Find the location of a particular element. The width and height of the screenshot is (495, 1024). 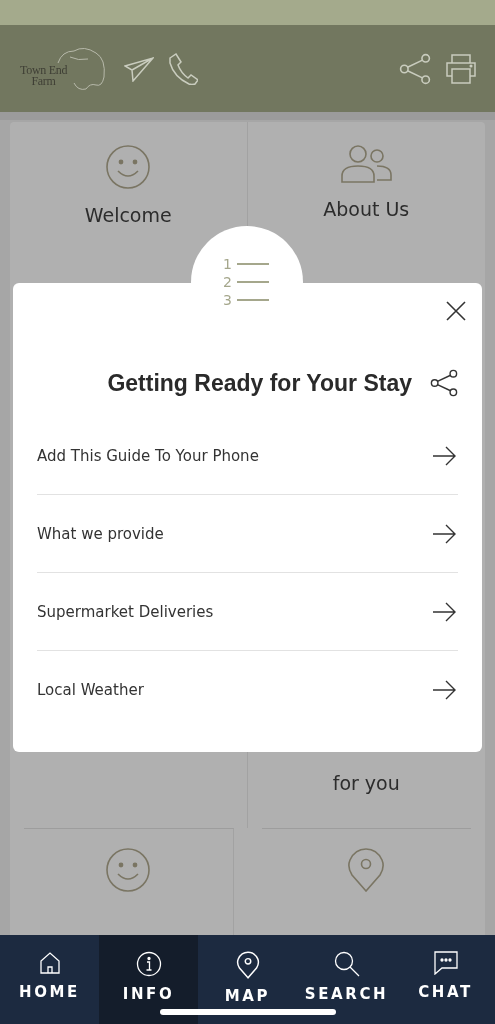

tile-label: Welcome is located at coordinates (128, 215).